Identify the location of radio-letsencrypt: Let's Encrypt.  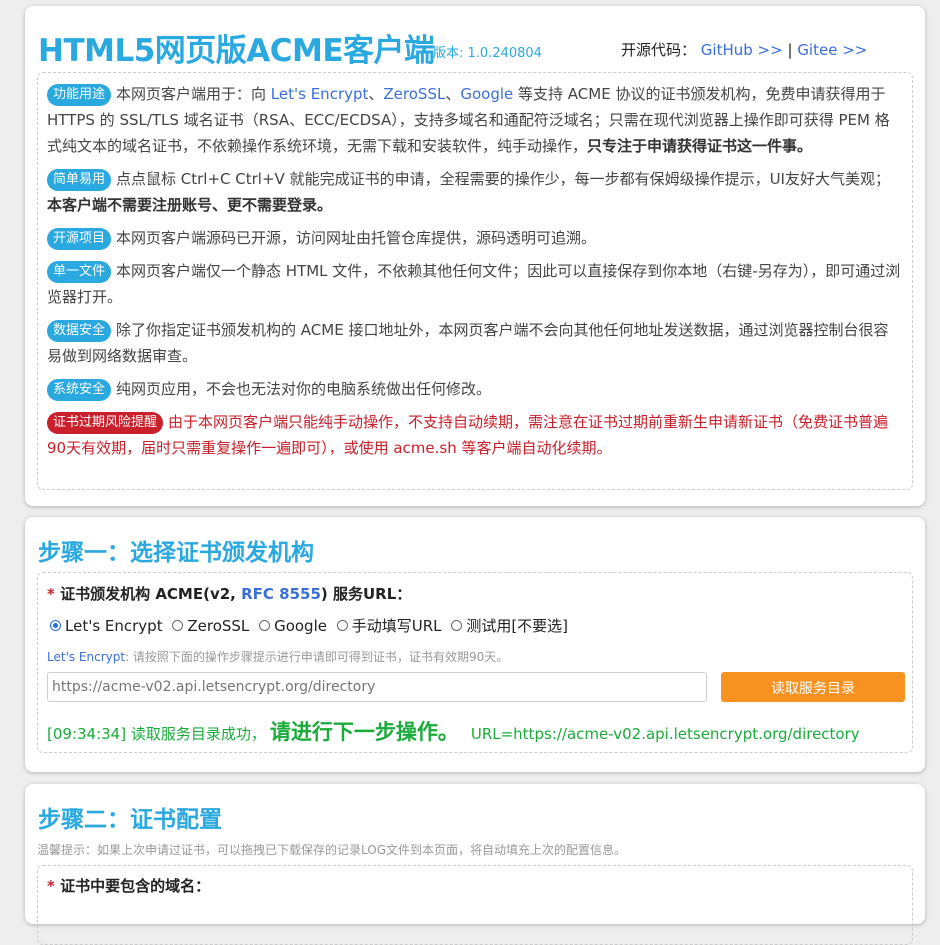
(106, 626).